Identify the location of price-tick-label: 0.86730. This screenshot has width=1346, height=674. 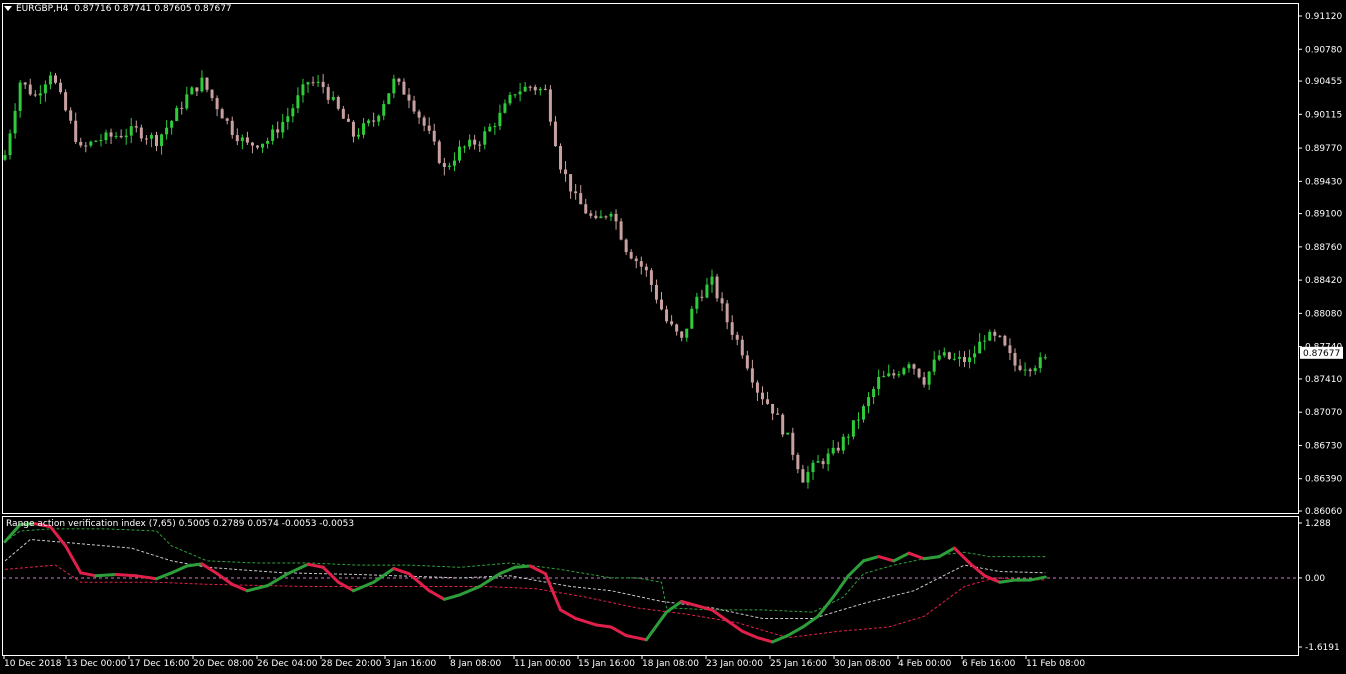
(1323, 446).